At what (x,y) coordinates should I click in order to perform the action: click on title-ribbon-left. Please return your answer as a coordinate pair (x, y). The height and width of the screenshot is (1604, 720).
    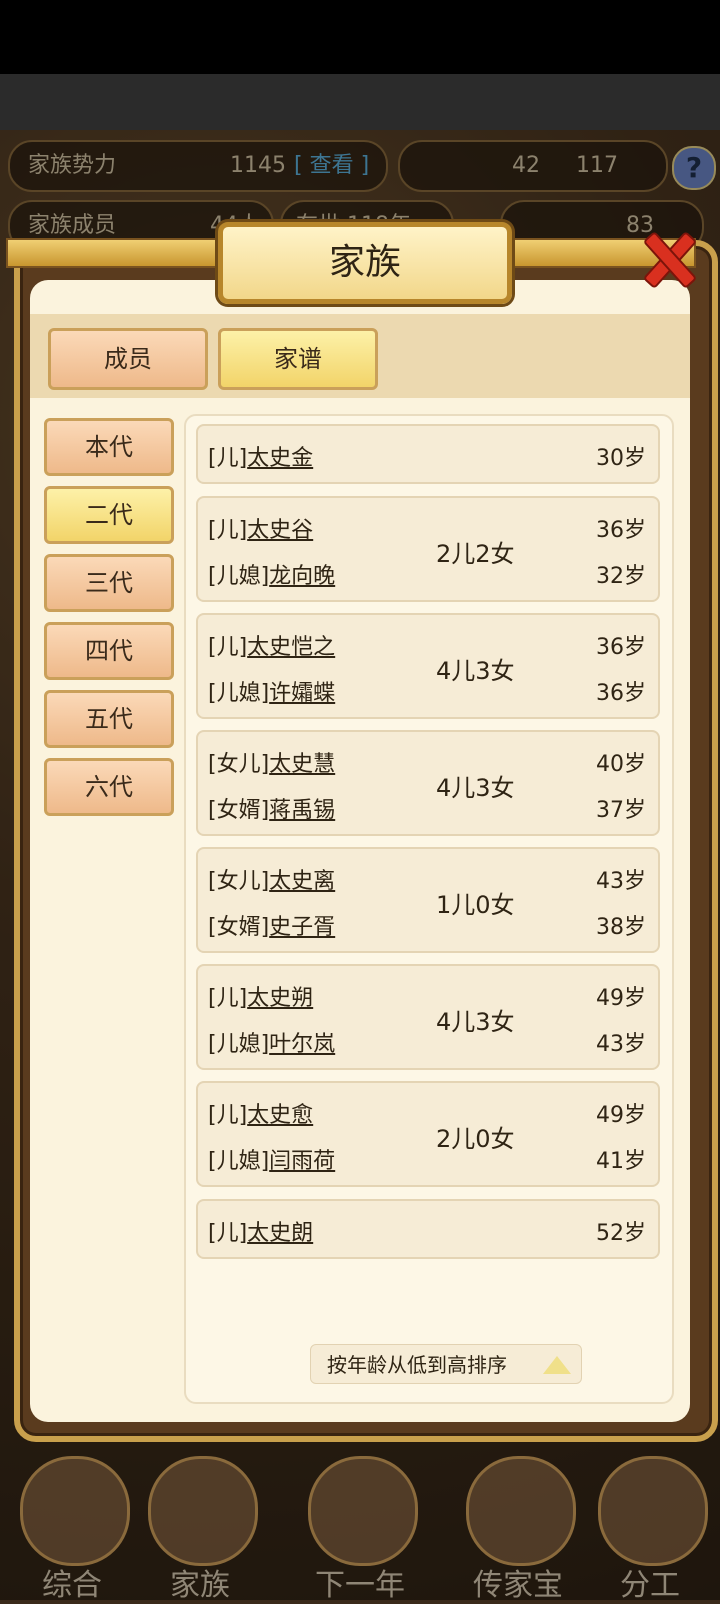
    Looking at the image, I should click on (114, 253).